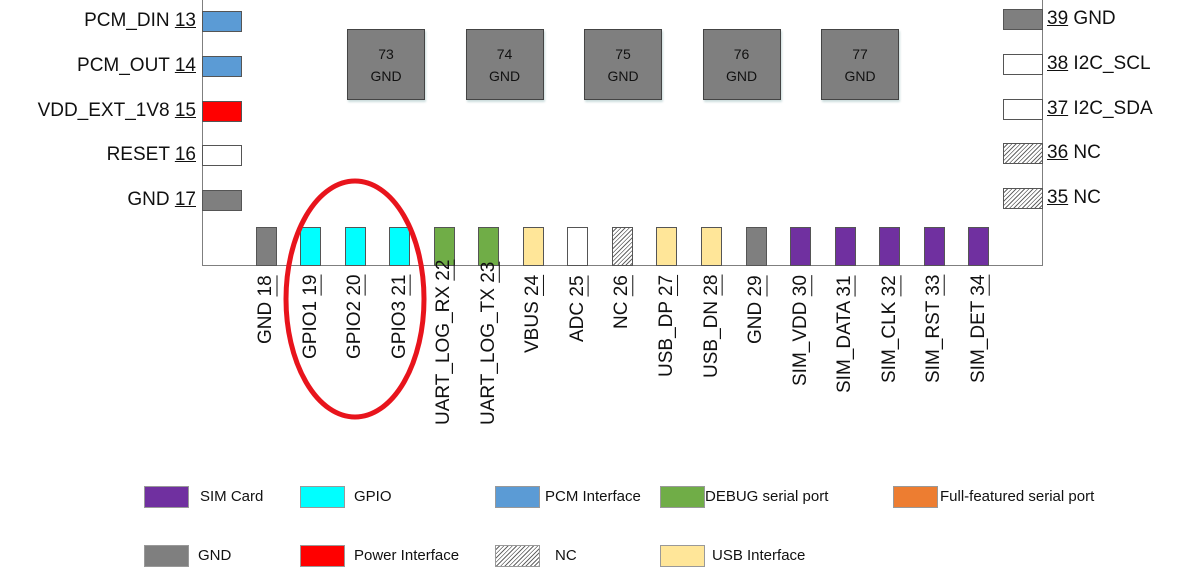  Describe the element at coordinates (407, 555) in the screenshot. I see `legend-label: Power Interface` at that location.